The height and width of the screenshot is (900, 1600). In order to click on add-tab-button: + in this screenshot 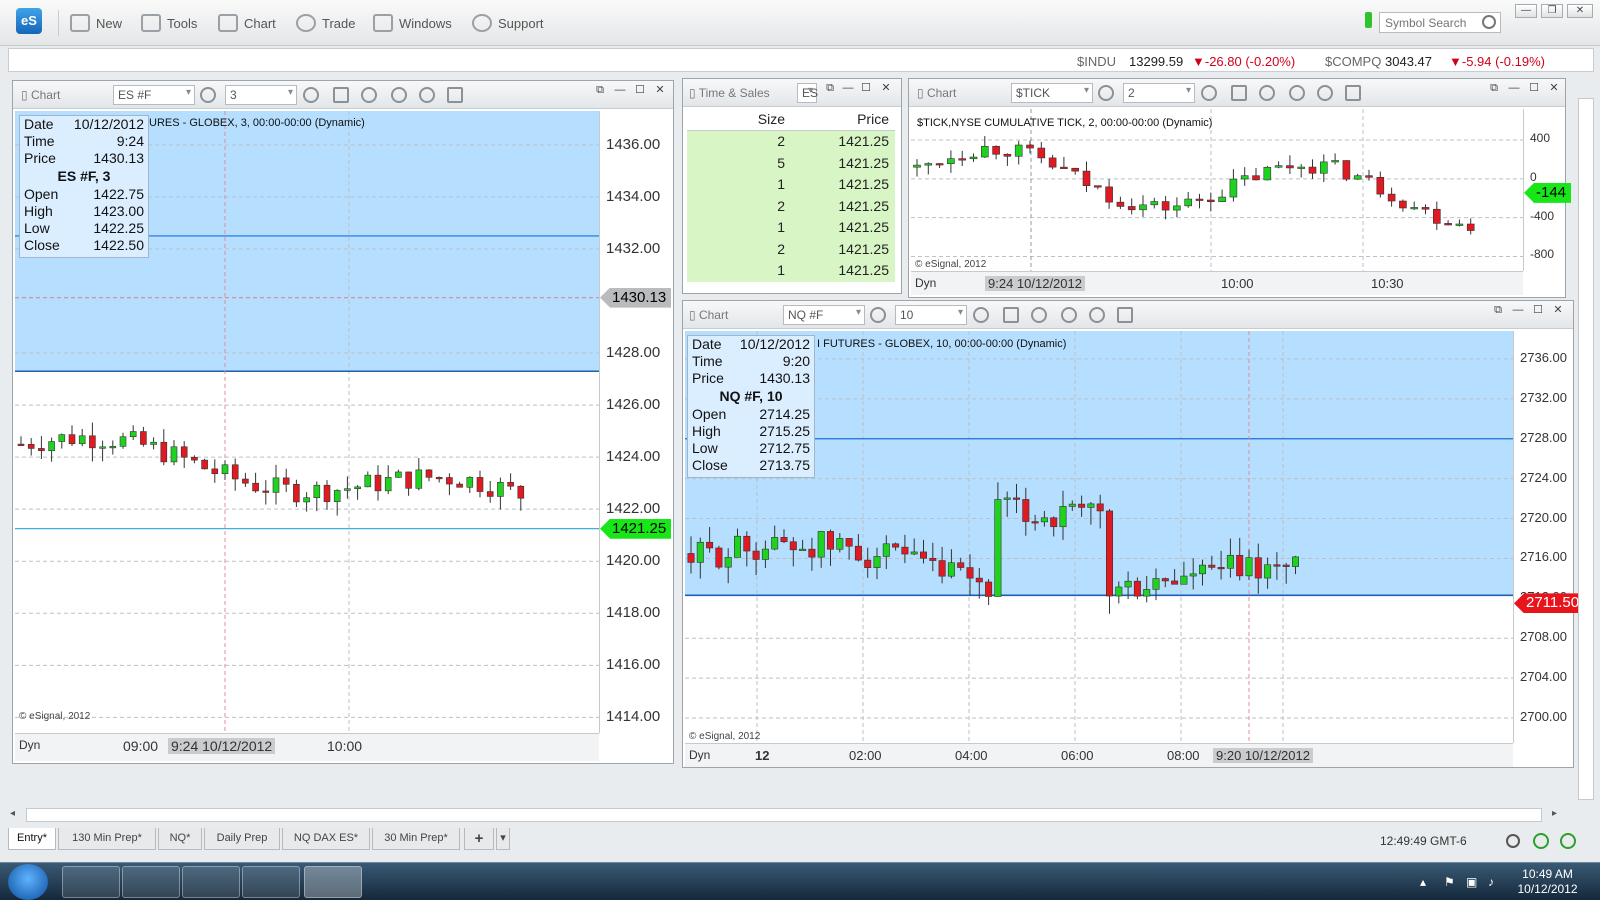, I will do `click(479, 839)`.